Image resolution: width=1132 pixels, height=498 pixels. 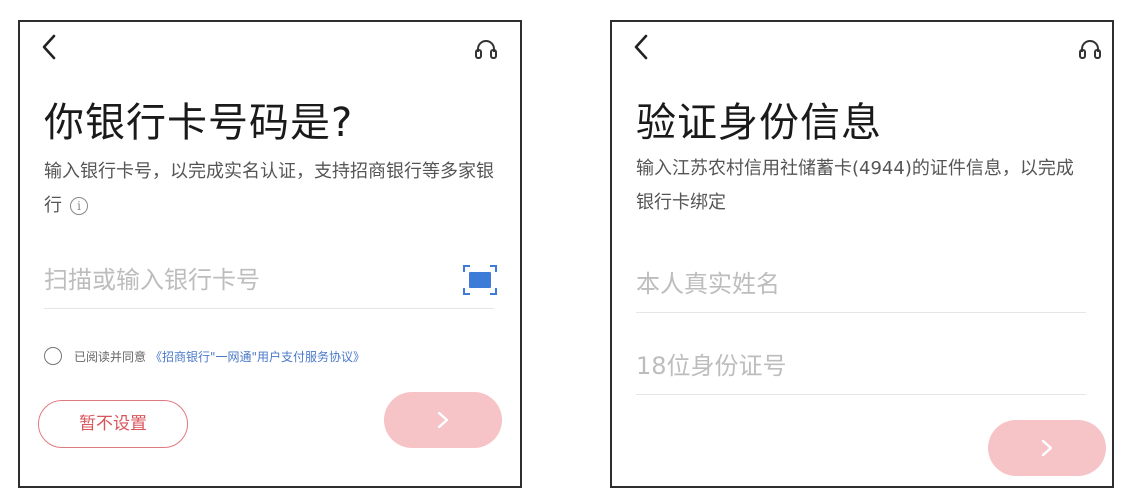 I want to click on subtitle-text: 输入银行卡号，以完成实名认证，支持招商银行等多家银行, so click(x=269, y=188).